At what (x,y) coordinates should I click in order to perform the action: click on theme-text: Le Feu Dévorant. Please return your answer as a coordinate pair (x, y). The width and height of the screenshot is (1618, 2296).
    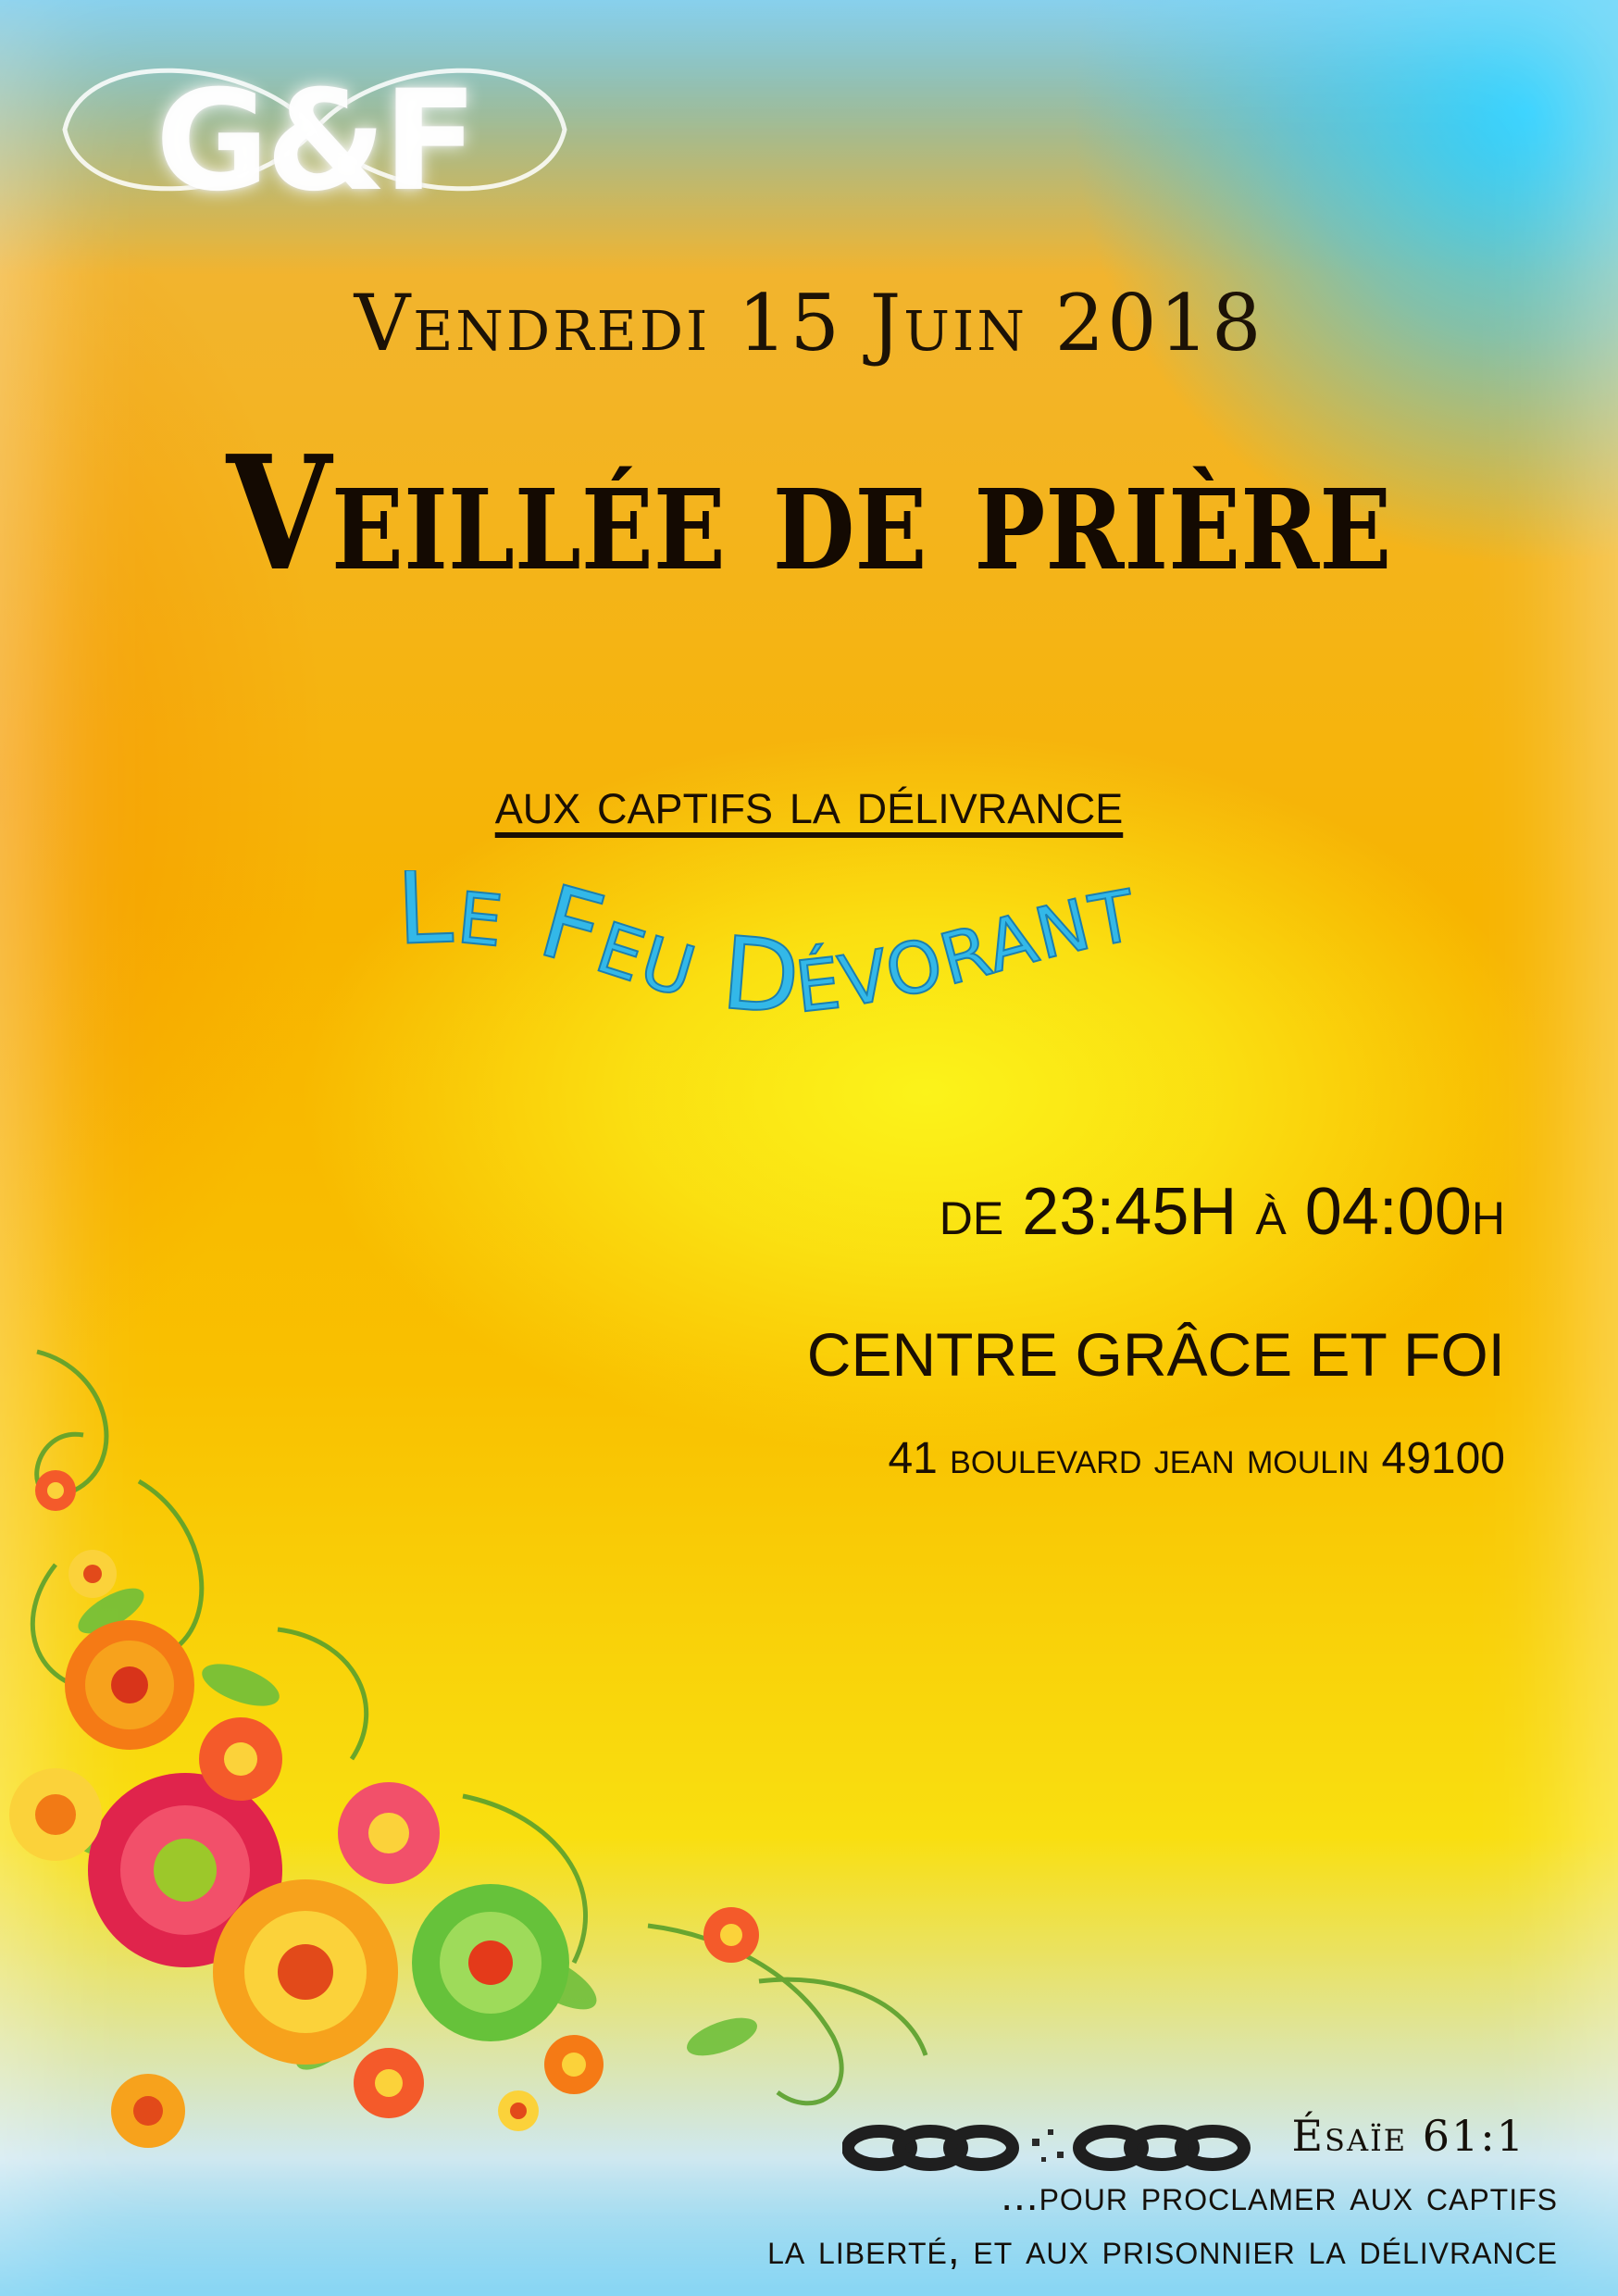
    Looking at the image, I should click on (768, 942).